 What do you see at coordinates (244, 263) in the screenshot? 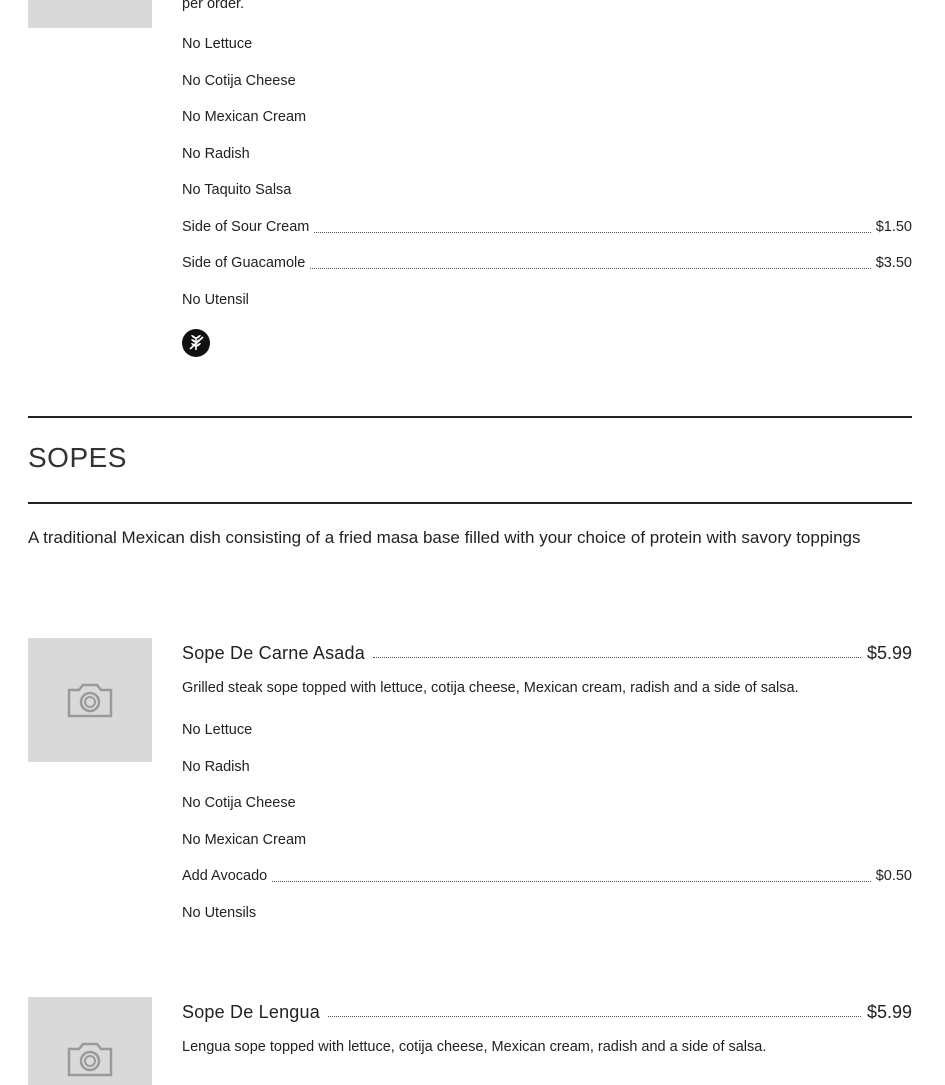
I see `option-label: Side of Guacamole` at bounding box center [244, 263].